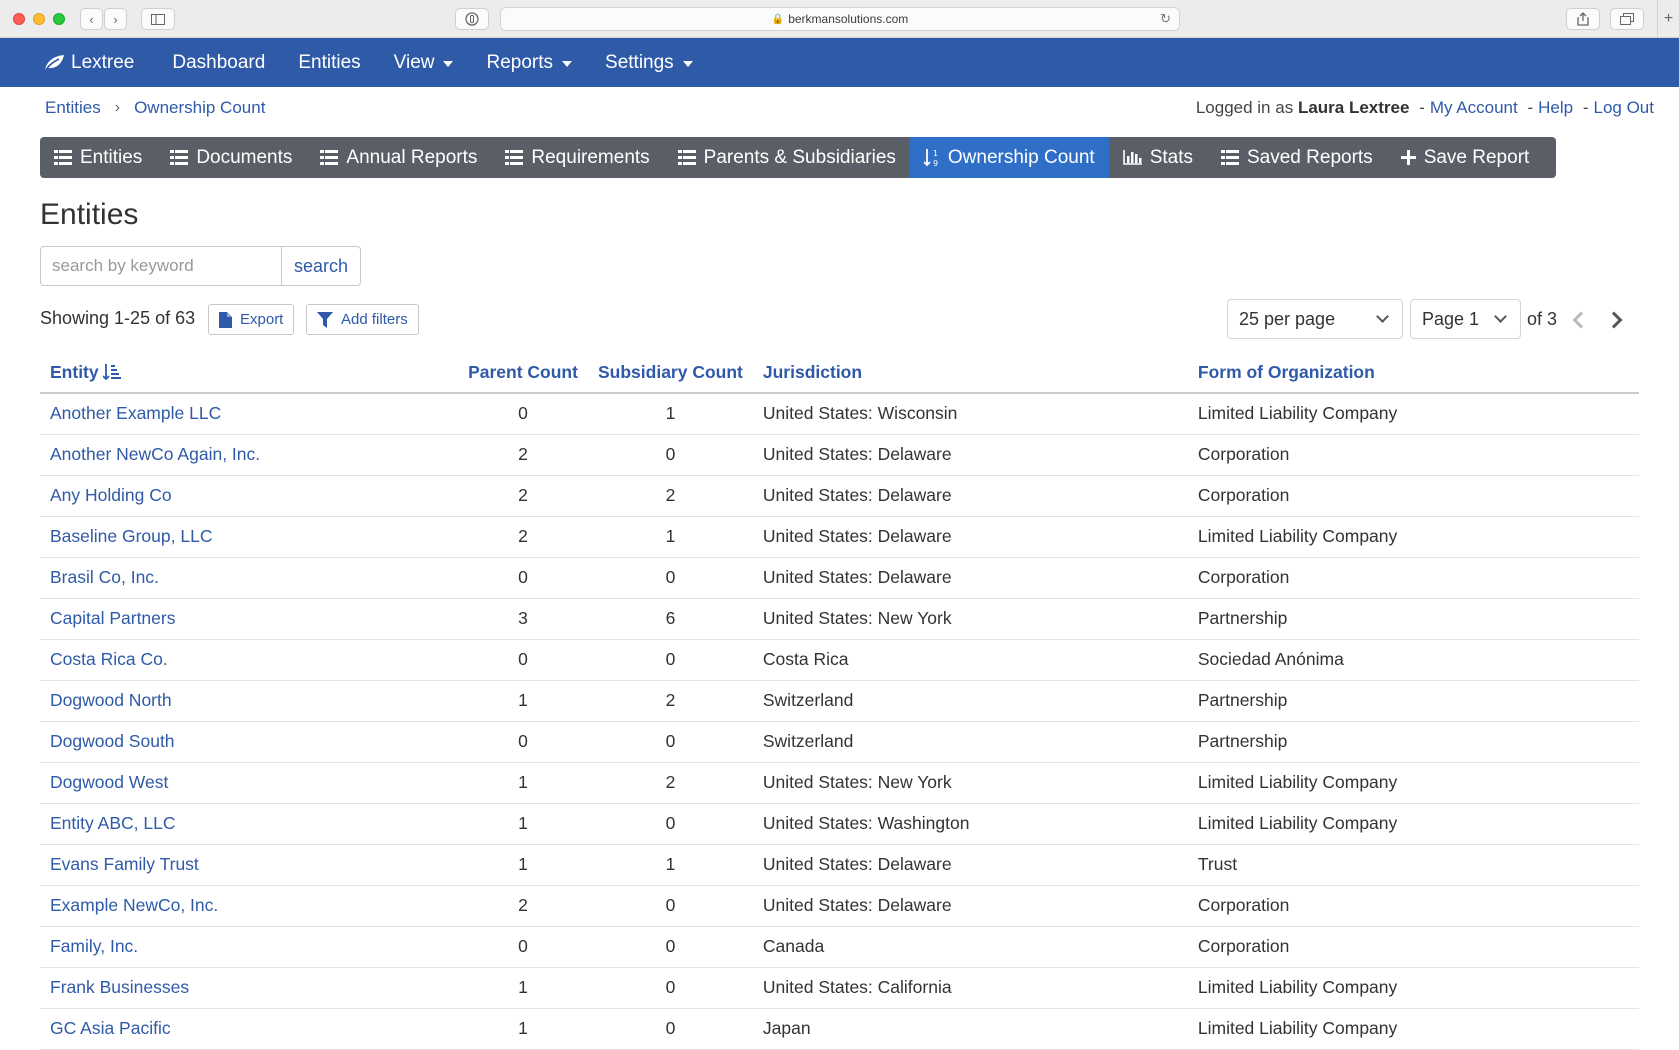 The width and height of the screenshot is (1679, 1050). Describe the element at coordinates (970, 373) in the screenshot. I see `column-header-jurisdiction: Jurisdiction` at that location.